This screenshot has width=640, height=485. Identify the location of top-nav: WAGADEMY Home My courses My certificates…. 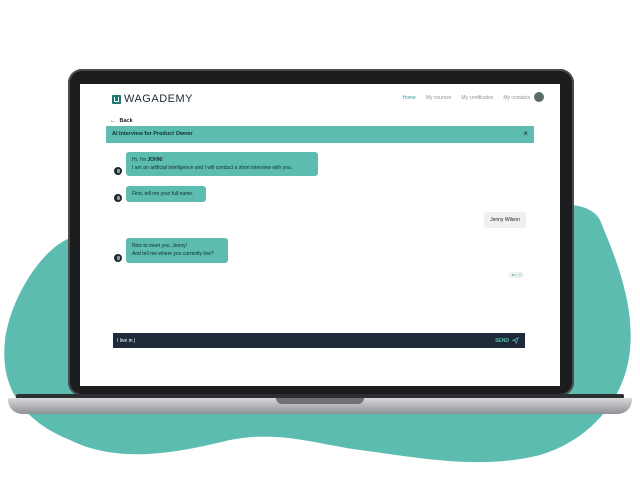
(320, 98).